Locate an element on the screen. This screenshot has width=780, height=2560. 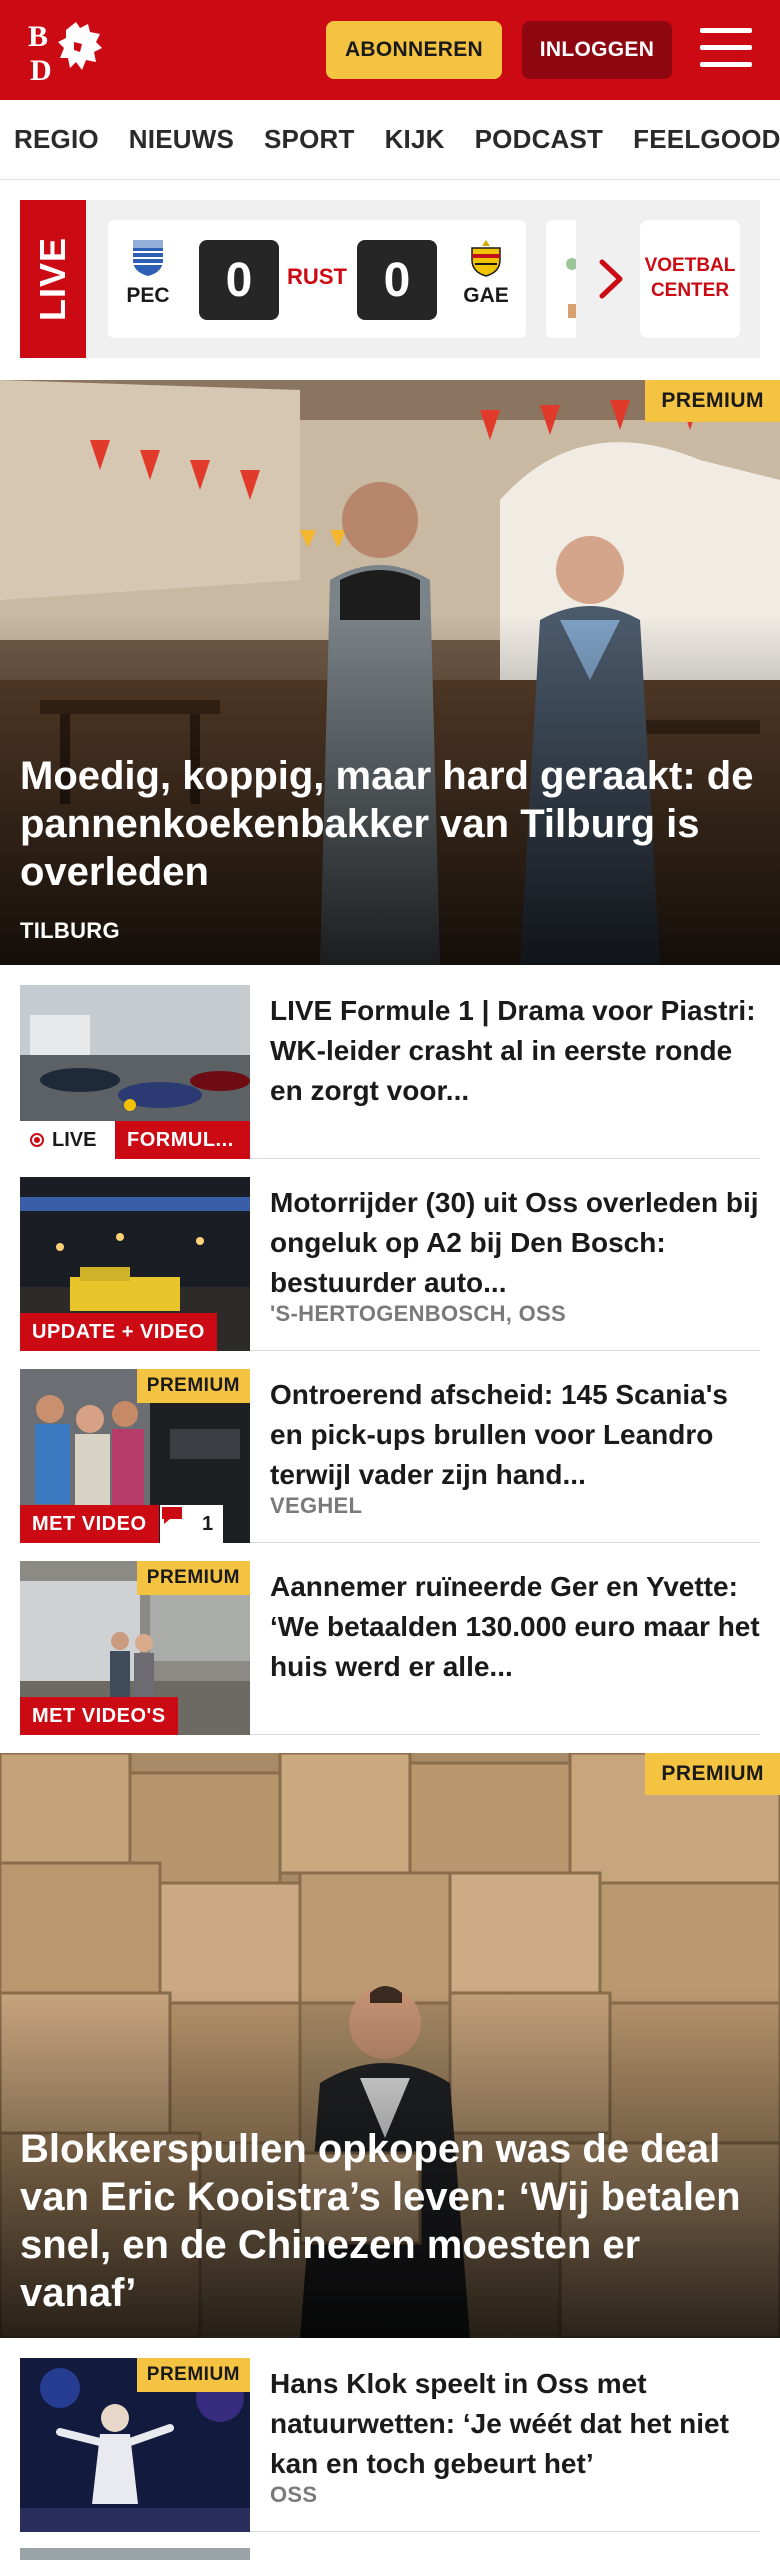
nav-item-regio: REGIO is located at coordinates (56, 139).